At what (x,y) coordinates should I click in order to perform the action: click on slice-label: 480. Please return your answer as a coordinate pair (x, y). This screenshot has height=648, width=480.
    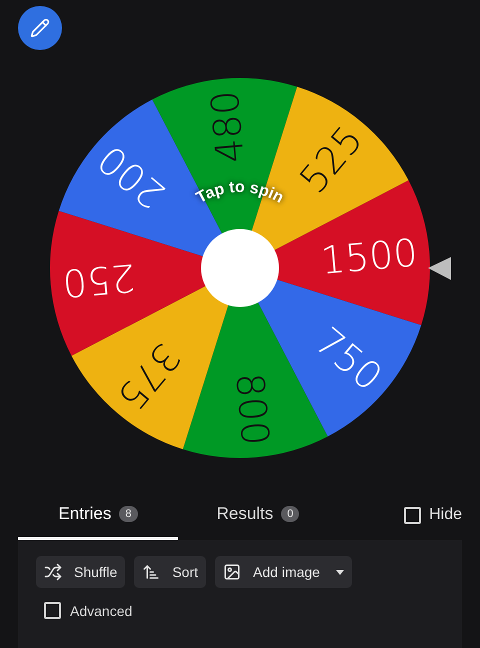
    Looking at the image, I should click on (227, 126).